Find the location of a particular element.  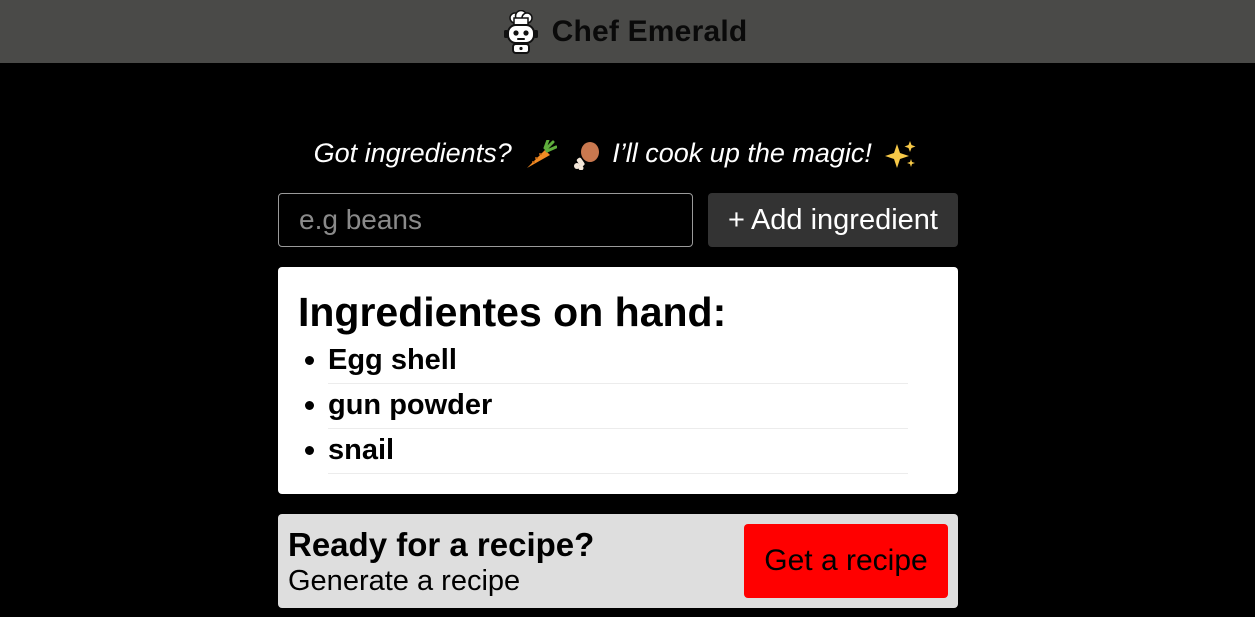

tagline-question: Got ingredients? is located at coordinates (412, 153).